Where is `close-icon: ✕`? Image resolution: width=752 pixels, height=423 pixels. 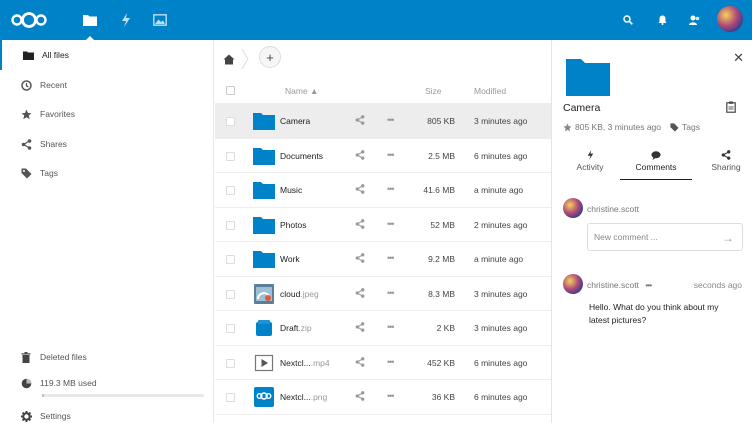 close-icon: ✕ is located at coordinates (738, 58).